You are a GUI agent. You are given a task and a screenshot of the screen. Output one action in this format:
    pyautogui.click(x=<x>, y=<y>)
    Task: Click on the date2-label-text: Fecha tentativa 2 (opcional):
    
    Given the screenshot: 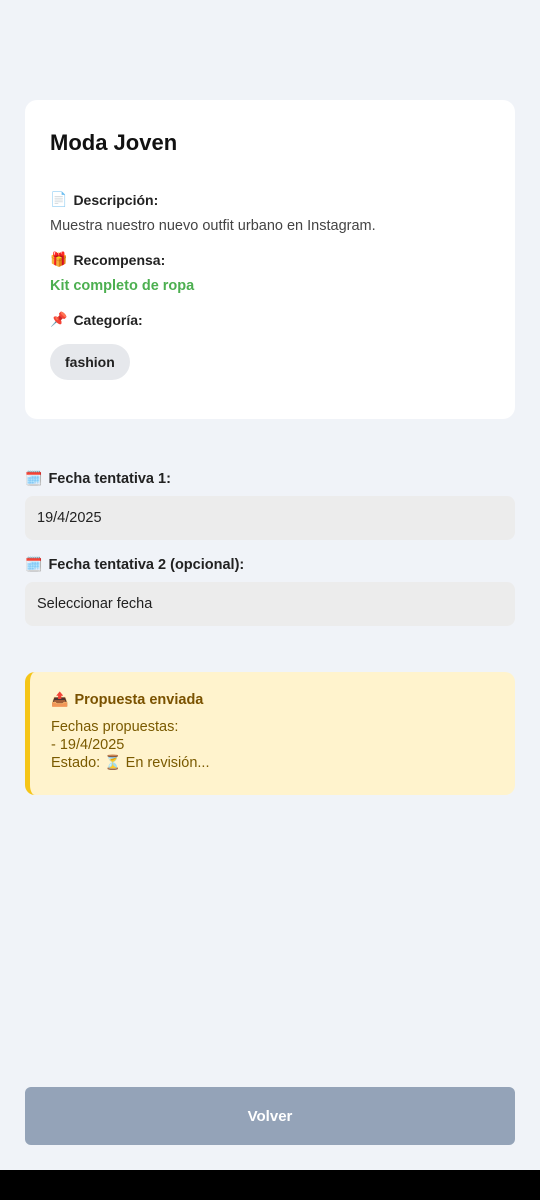 What is the action you would take?
    pyautogui.click(x=146, y=565)
    